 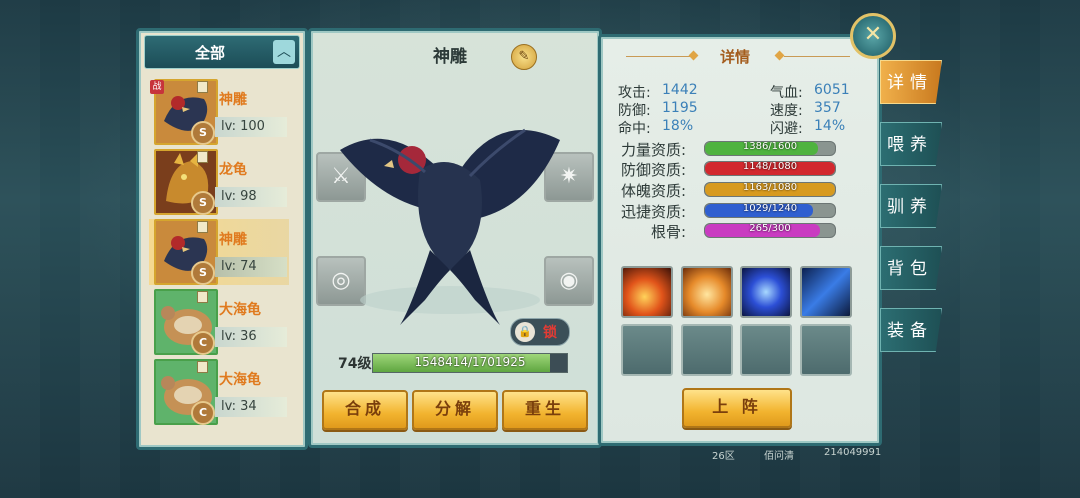 I want to click on detail-title: 详情, so click(x=734, y=57).